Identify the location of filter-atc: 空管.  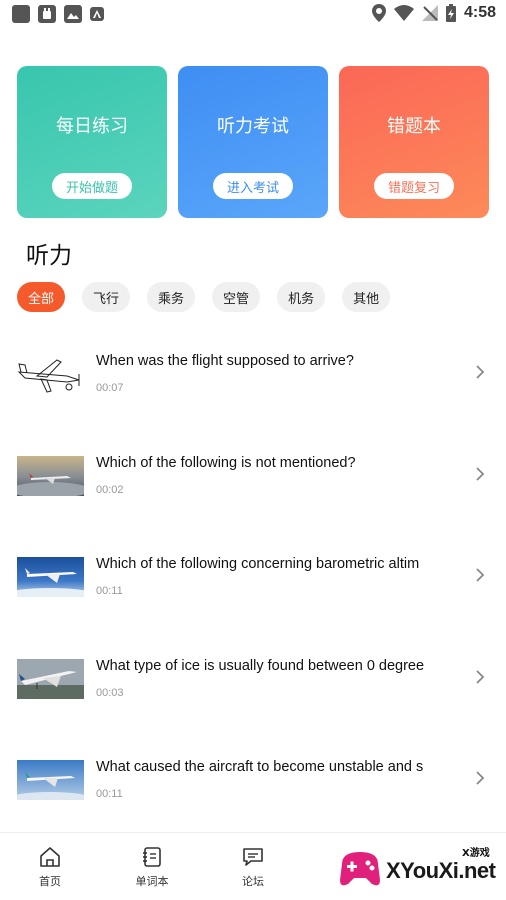
(236, 297).